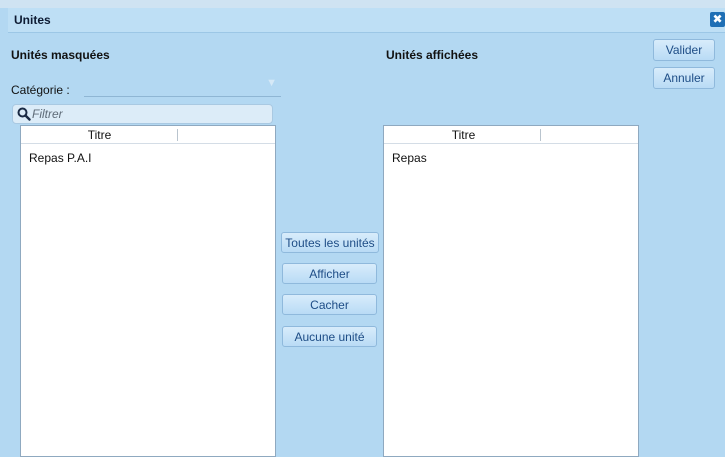  Describe the element at coordinates (684, 78) in the screenshot. I see `cancel-button: Annuler` at that location.